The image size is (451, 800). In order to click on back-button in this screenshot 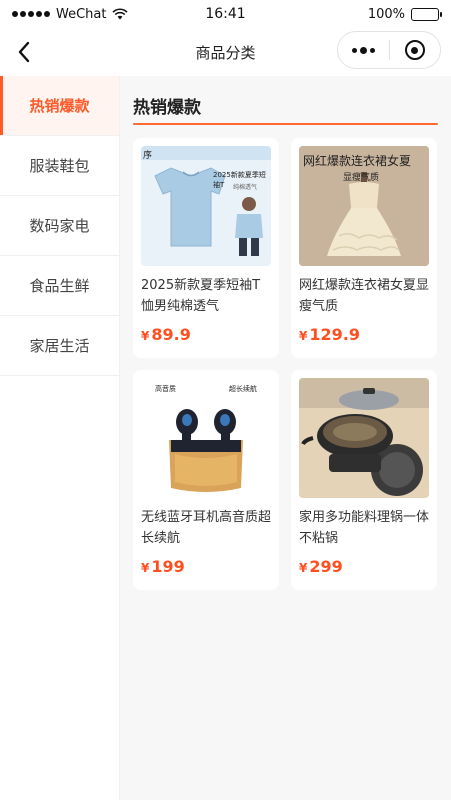, I will do `click(24, 52)`.